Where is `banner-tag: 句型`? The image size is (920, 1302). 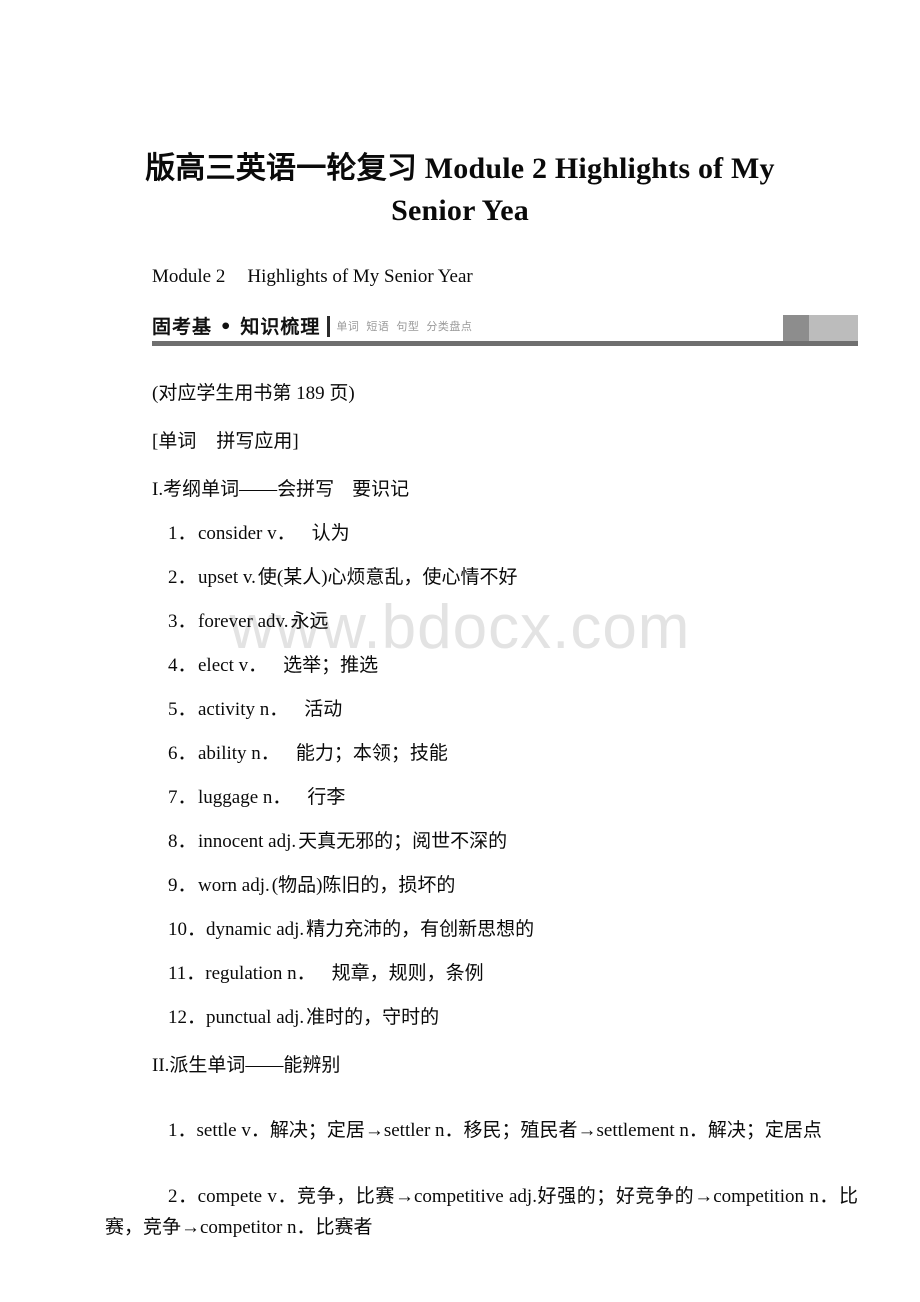
banner-tag: 句型 is located at coordinates (408, 326).